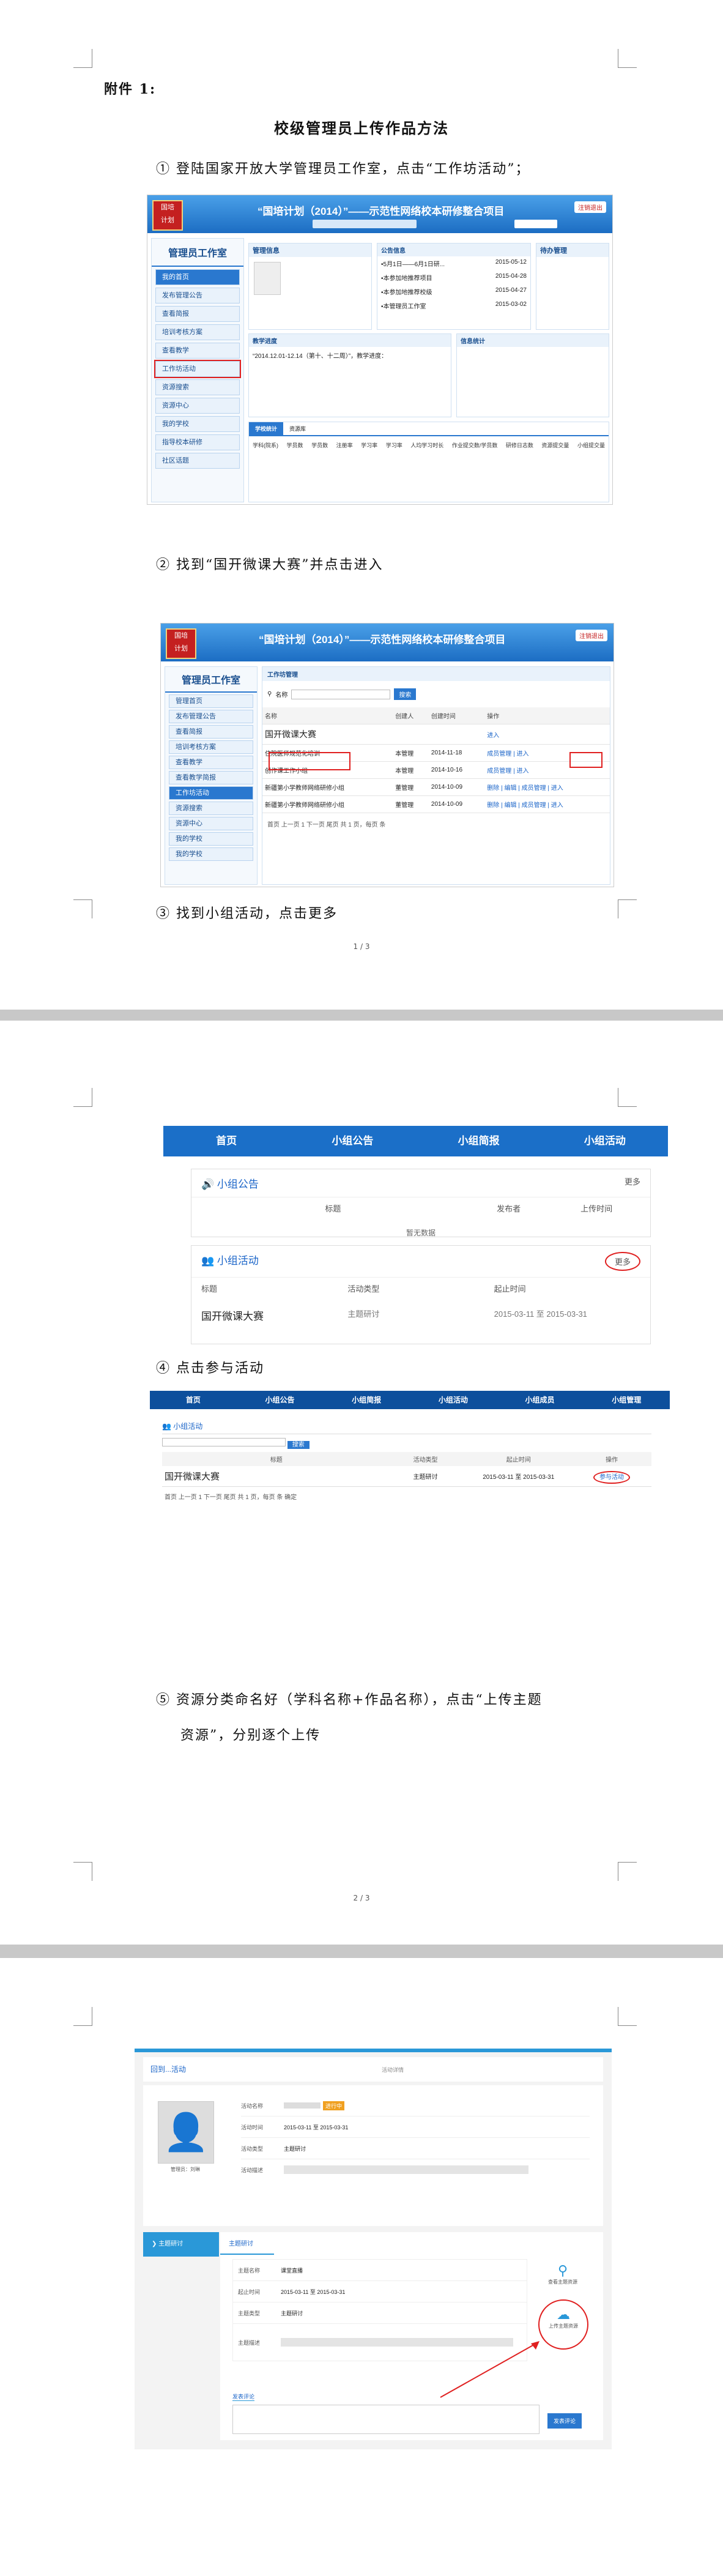  Describe the element at coordinates (369, 446) in the screenshot. I see `col: 学习率` at that location.